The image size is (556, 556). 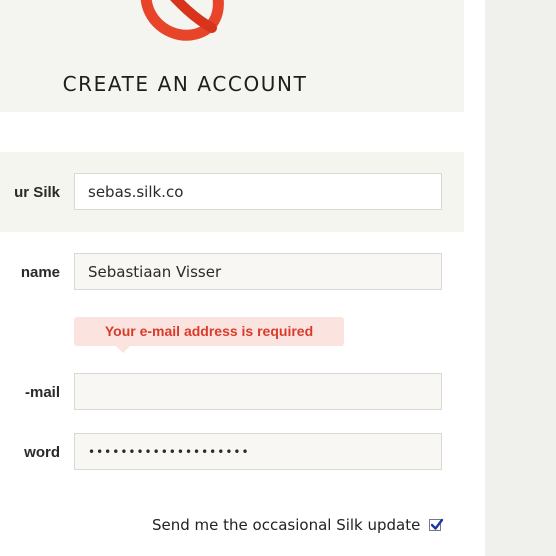 I want to click on silk-url-label: ur Silk, so click(x=37, y=192).